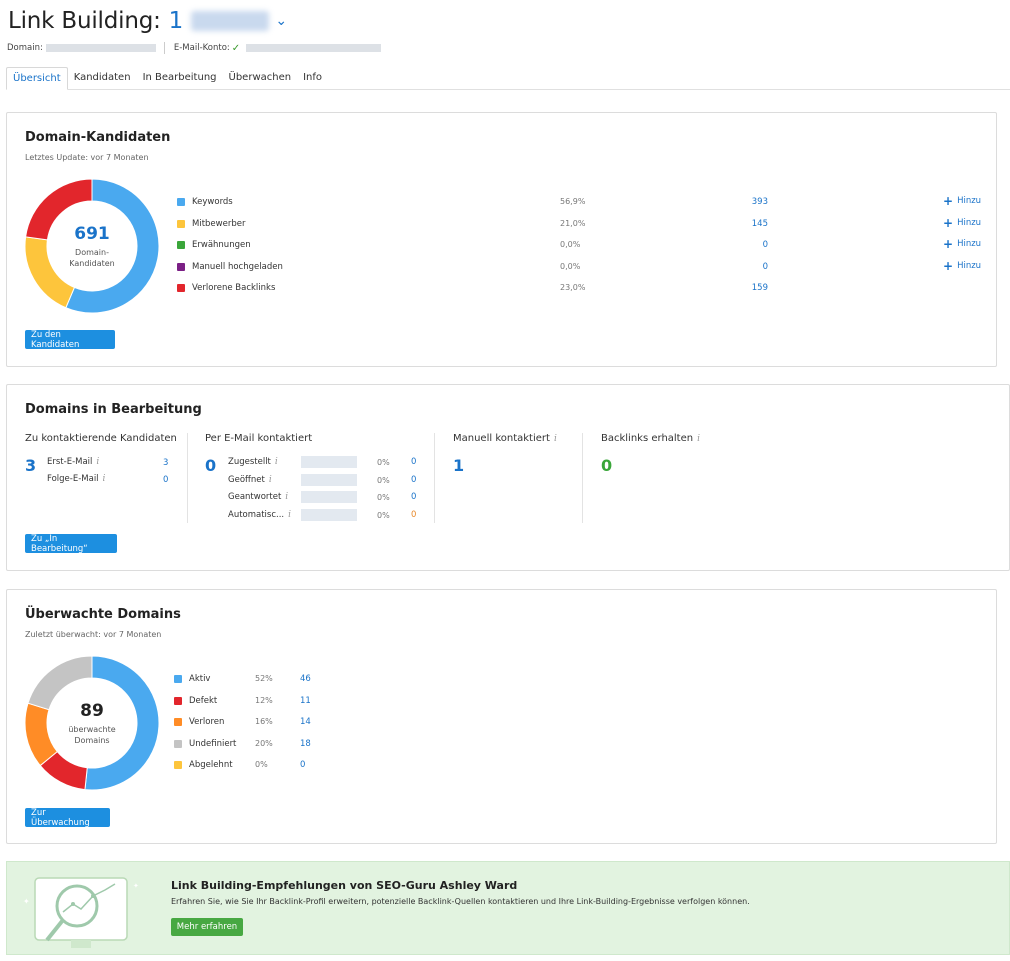 The height and width of the screenshot is (961, 1010). Describe the element at coordinates (205, 202) in the screenshot. I see `legend-item: Keywords` at that location.